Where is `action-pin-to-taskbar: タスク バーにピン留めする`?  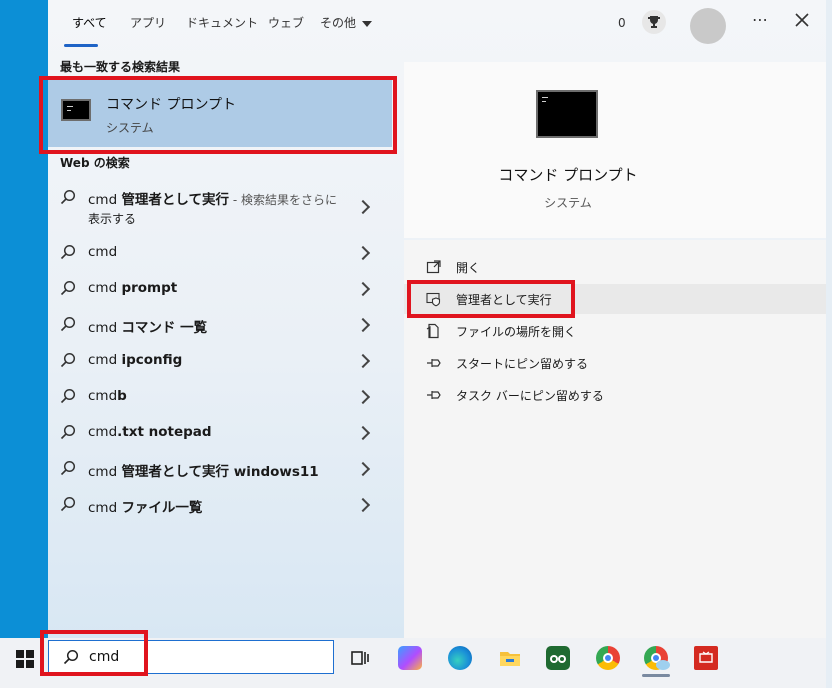 action-pin-to-taskbar: タスク バーにピン留めする is located at coordinates (615, 395).